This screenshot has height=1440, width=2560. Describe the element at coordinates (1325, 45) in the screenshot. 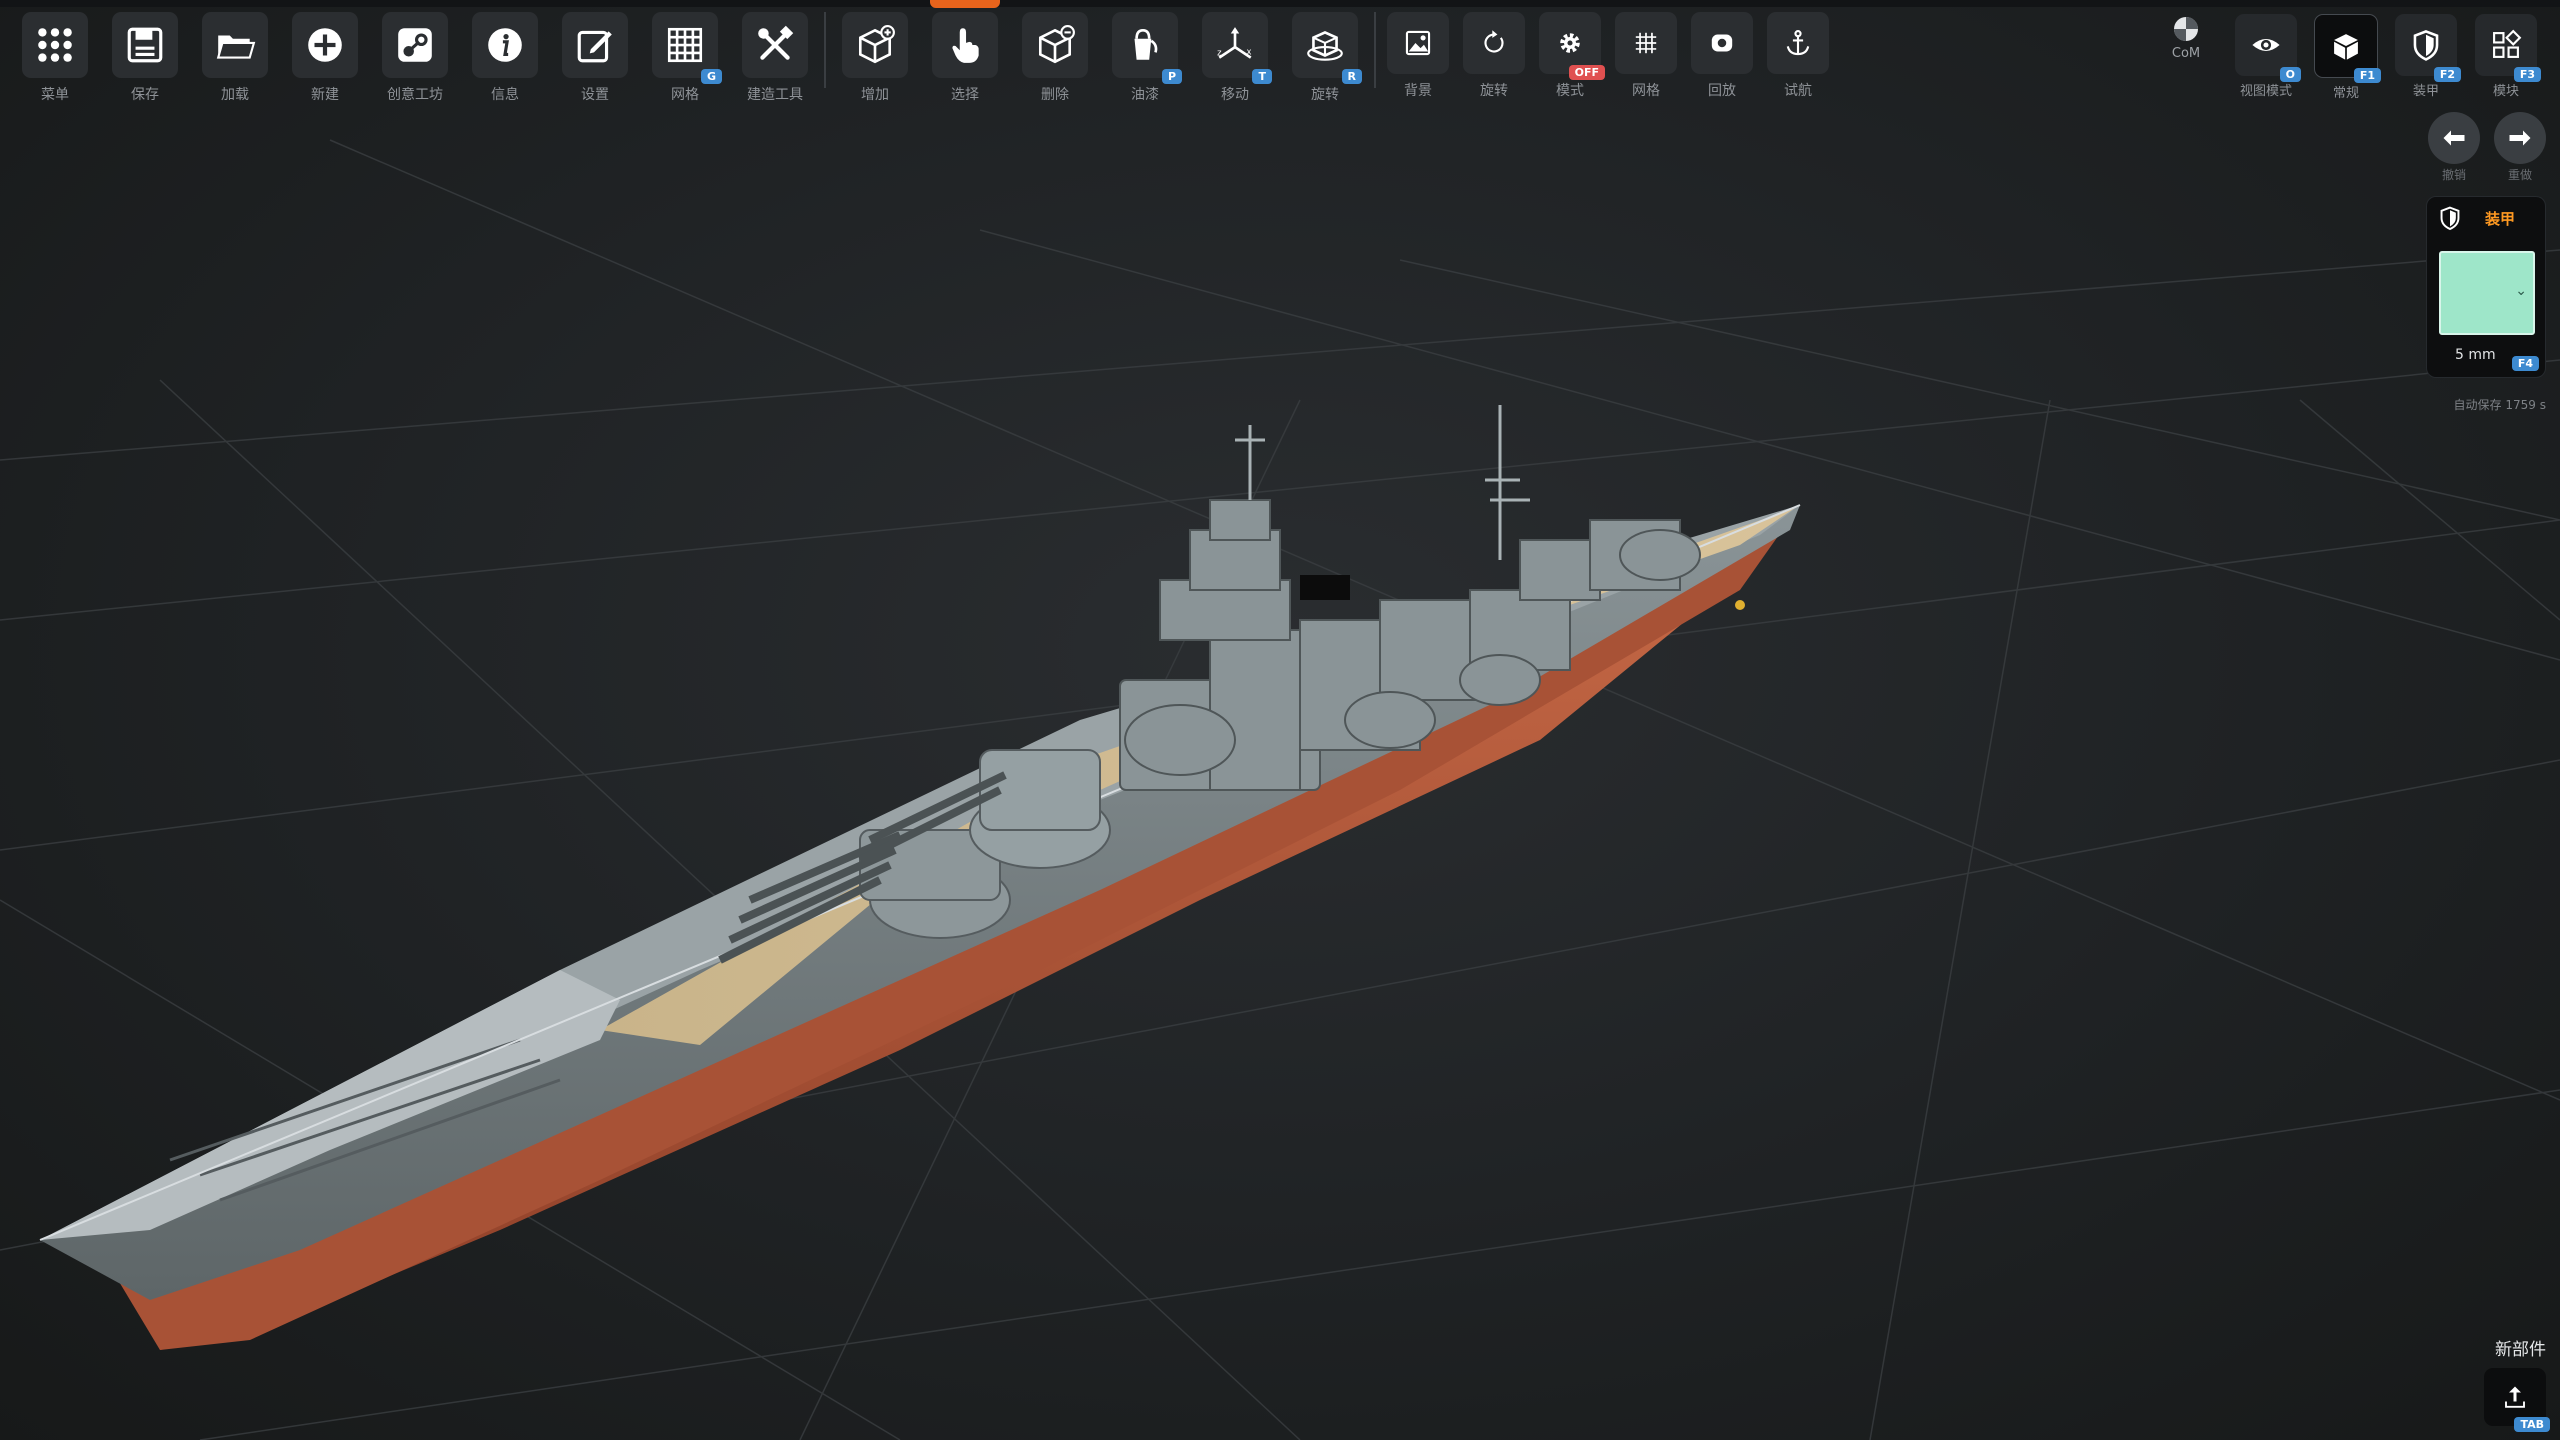

I see `cube-rotate-icon` at that location.